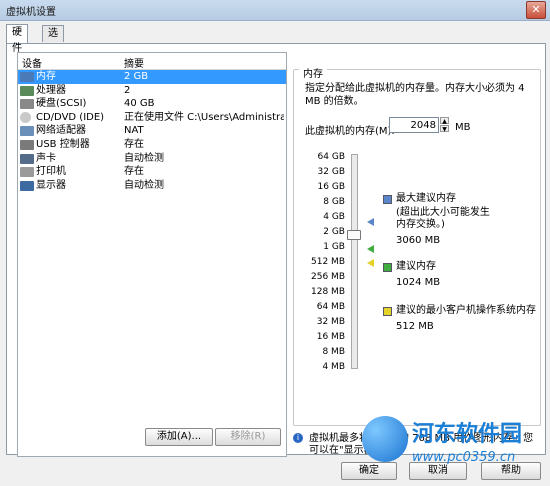 This screenshot has width=550, height=486. What do you see at coordinates (354, 235) in the screenshot?
I see `memory-slider-thumb` at bounding box center [354, 235].